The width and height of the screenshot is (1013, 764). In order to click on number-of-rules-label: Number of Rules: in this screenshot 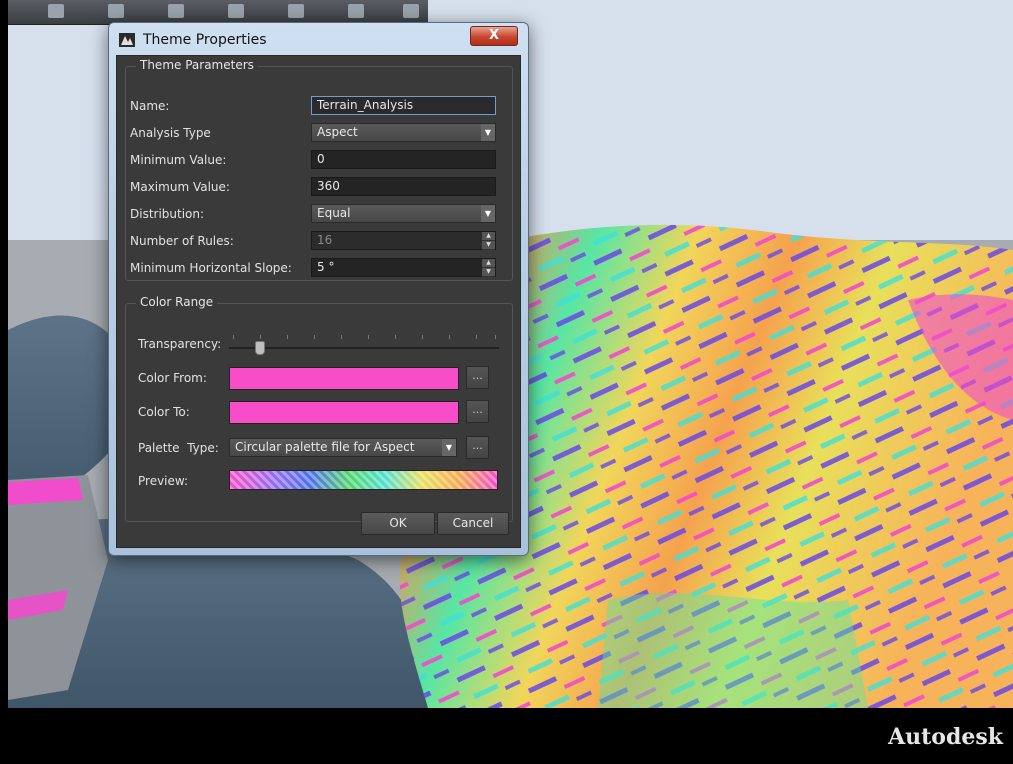, I will do `click(182, 241)`.